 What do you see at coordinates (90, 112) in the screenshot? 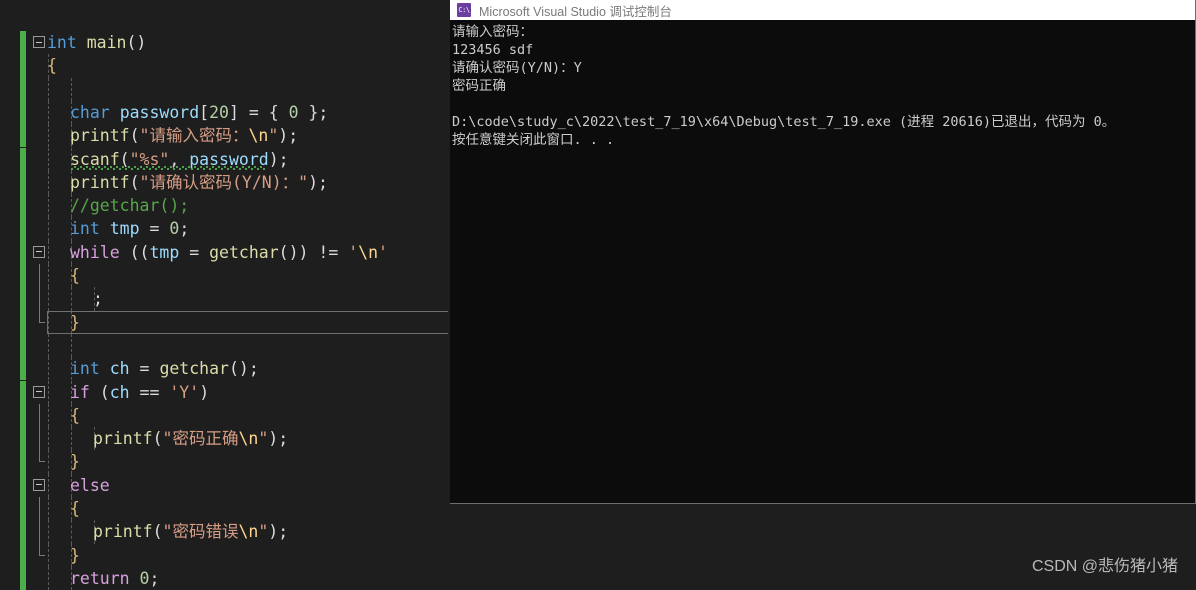
I see `code-token: char` at bounding box center [90, 112].